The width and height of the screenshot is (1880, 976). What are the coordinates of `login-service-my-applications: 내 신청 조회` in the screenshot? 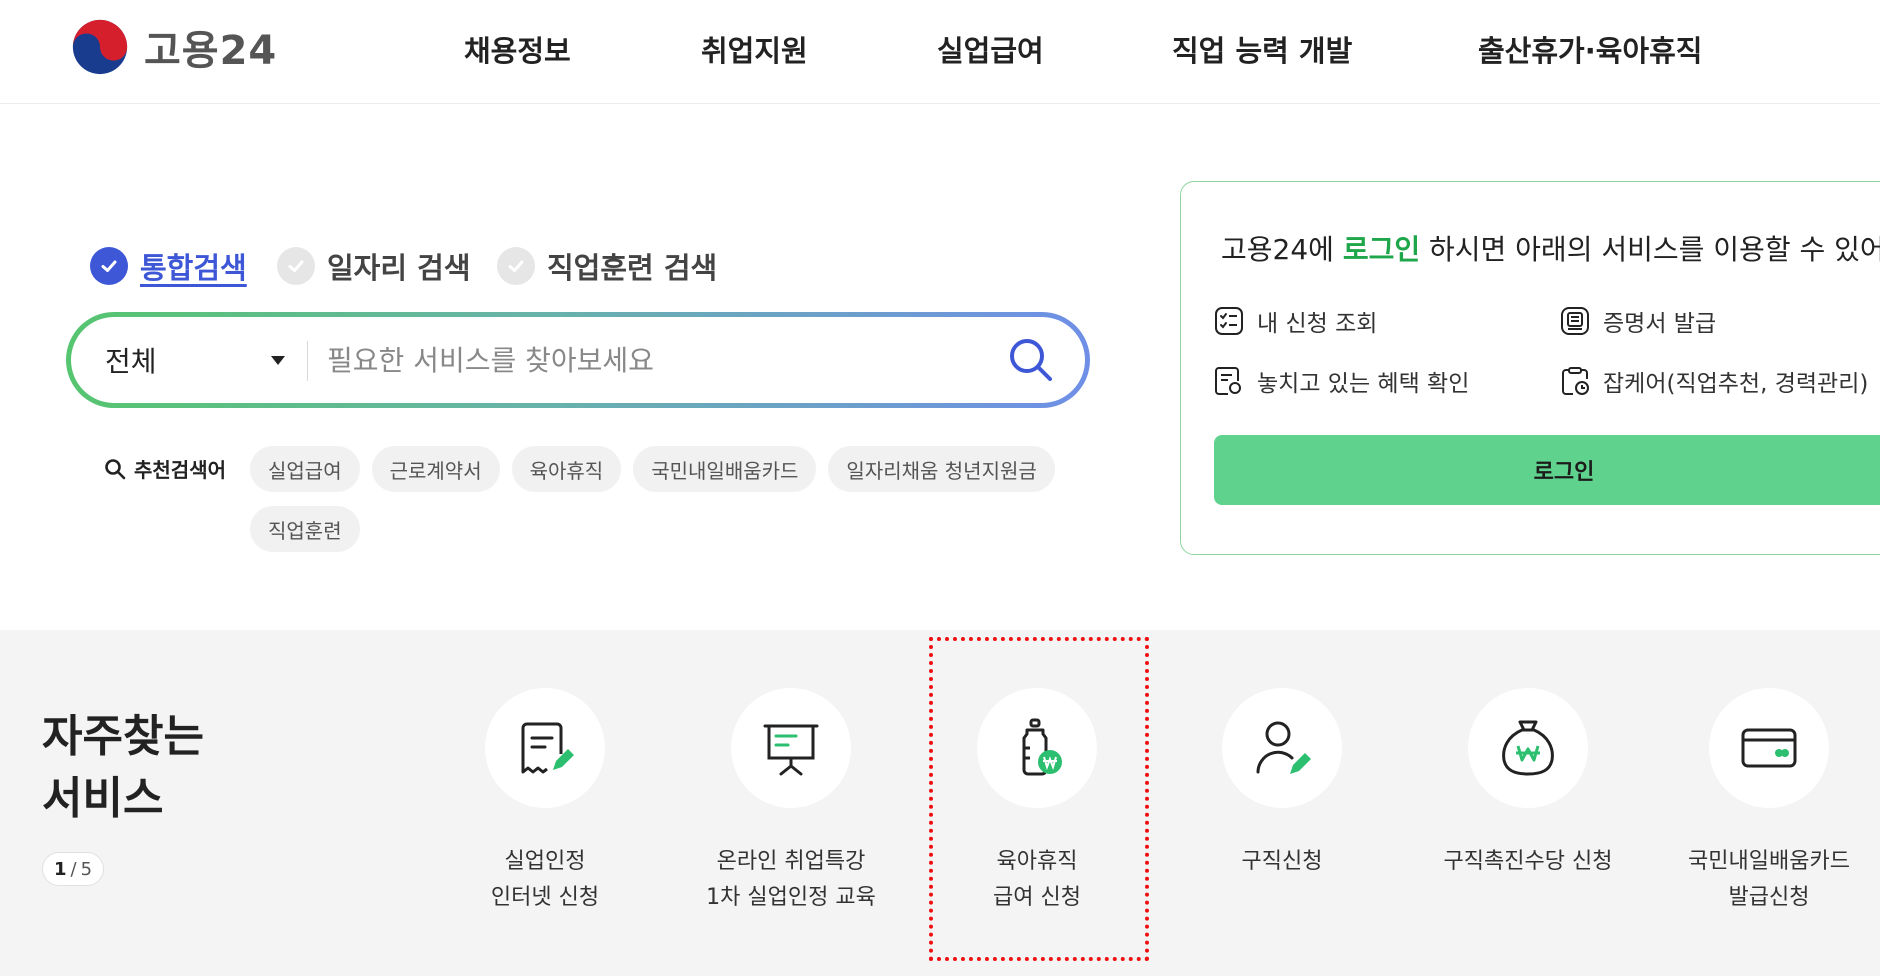 It's located at (1295, 321).